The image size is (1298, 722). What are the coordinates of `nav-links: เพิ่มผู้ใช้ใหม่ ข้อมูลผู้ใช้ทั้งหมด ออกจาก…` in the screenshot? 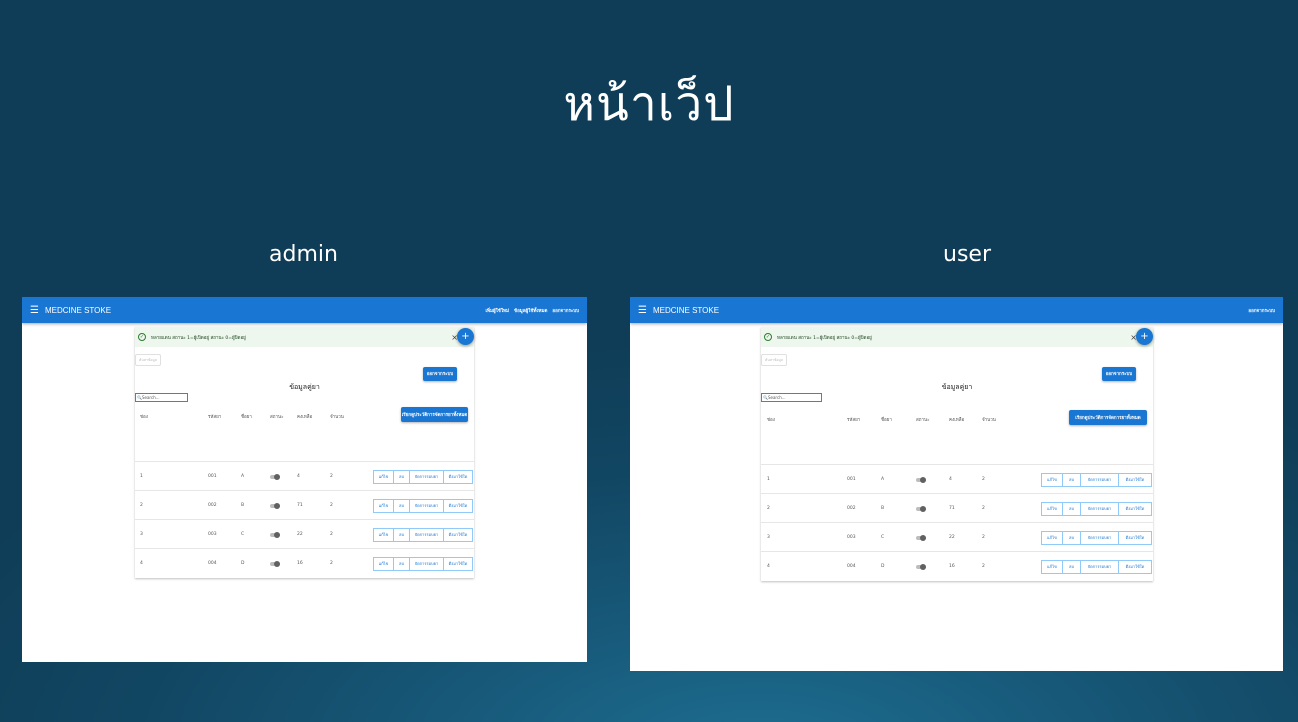 It's located at (533, 310).